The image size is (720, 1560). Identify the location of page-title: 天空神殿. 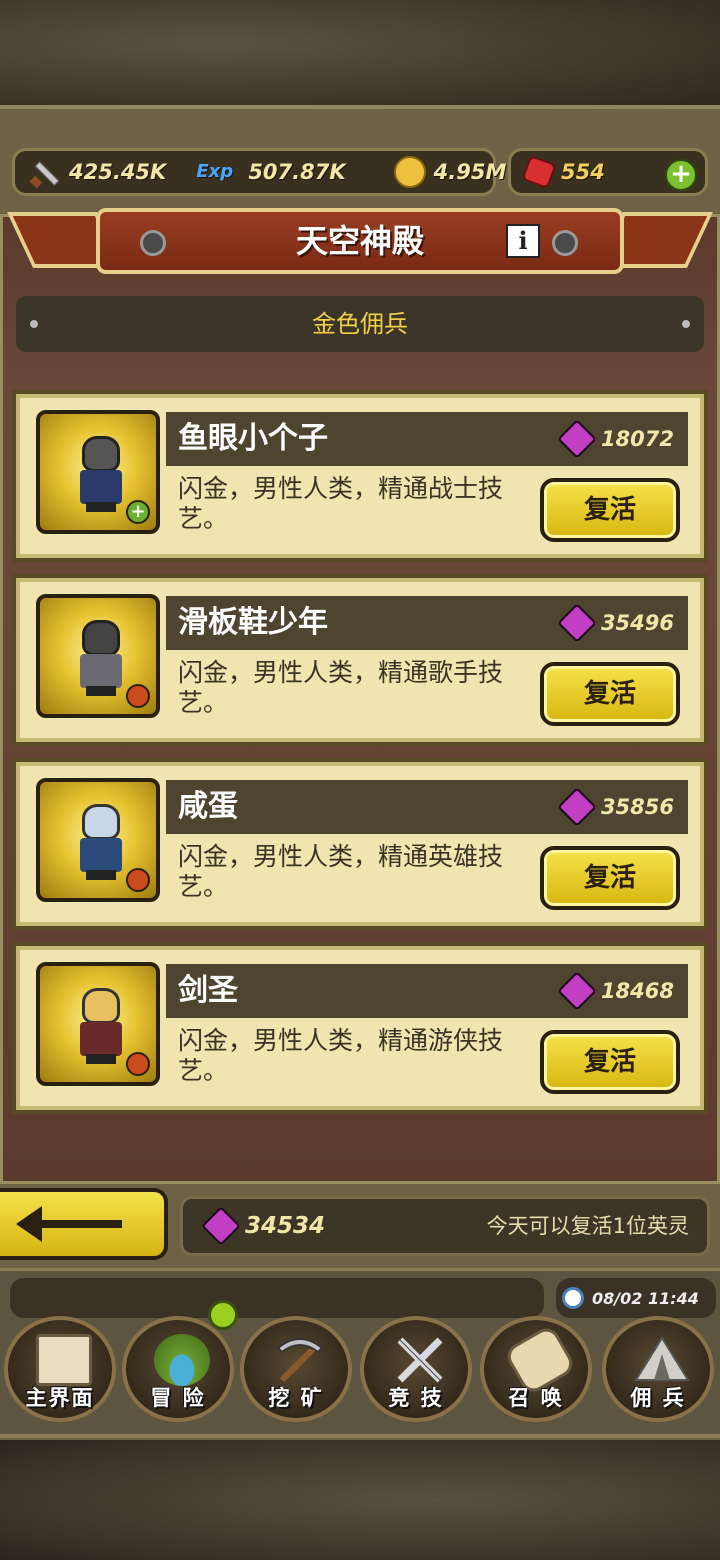
(359, 241).